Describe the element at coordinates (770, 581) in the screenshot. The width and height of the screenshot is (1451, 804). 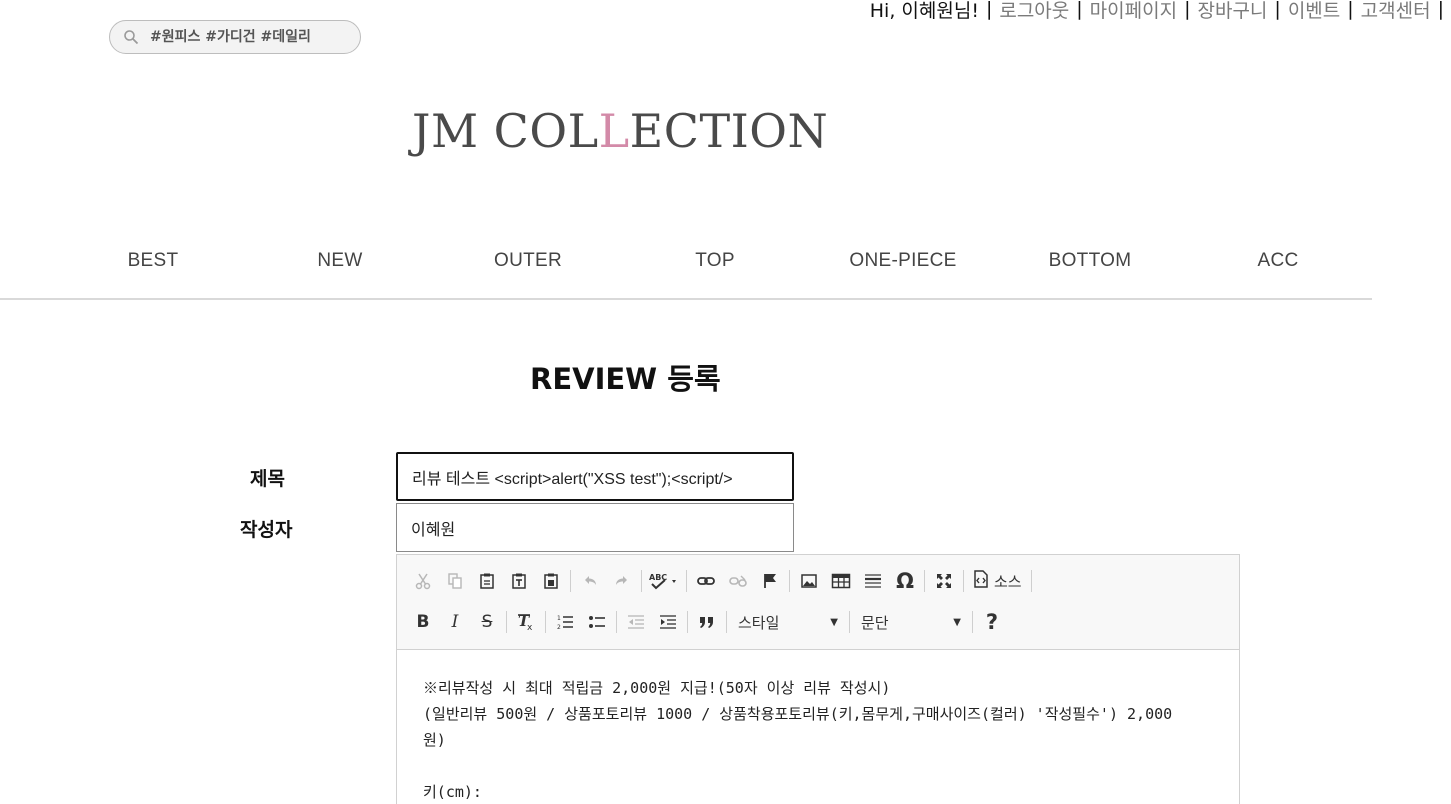
I see `anchor-icon` at that location.